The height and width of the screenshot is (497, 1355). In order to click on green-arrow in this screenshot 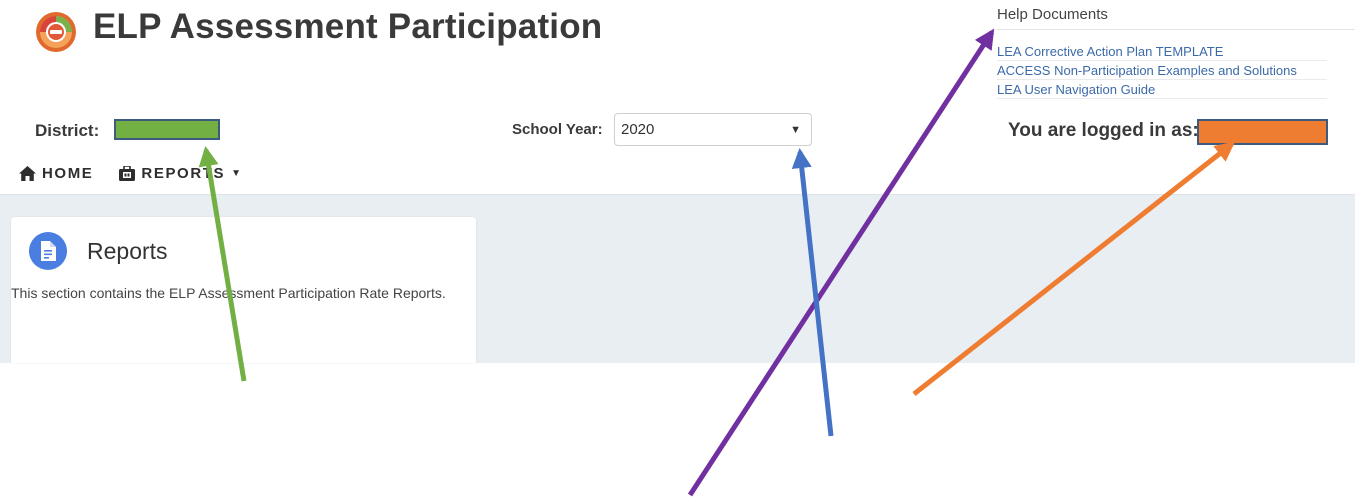, I will do `click(222, 264)`.